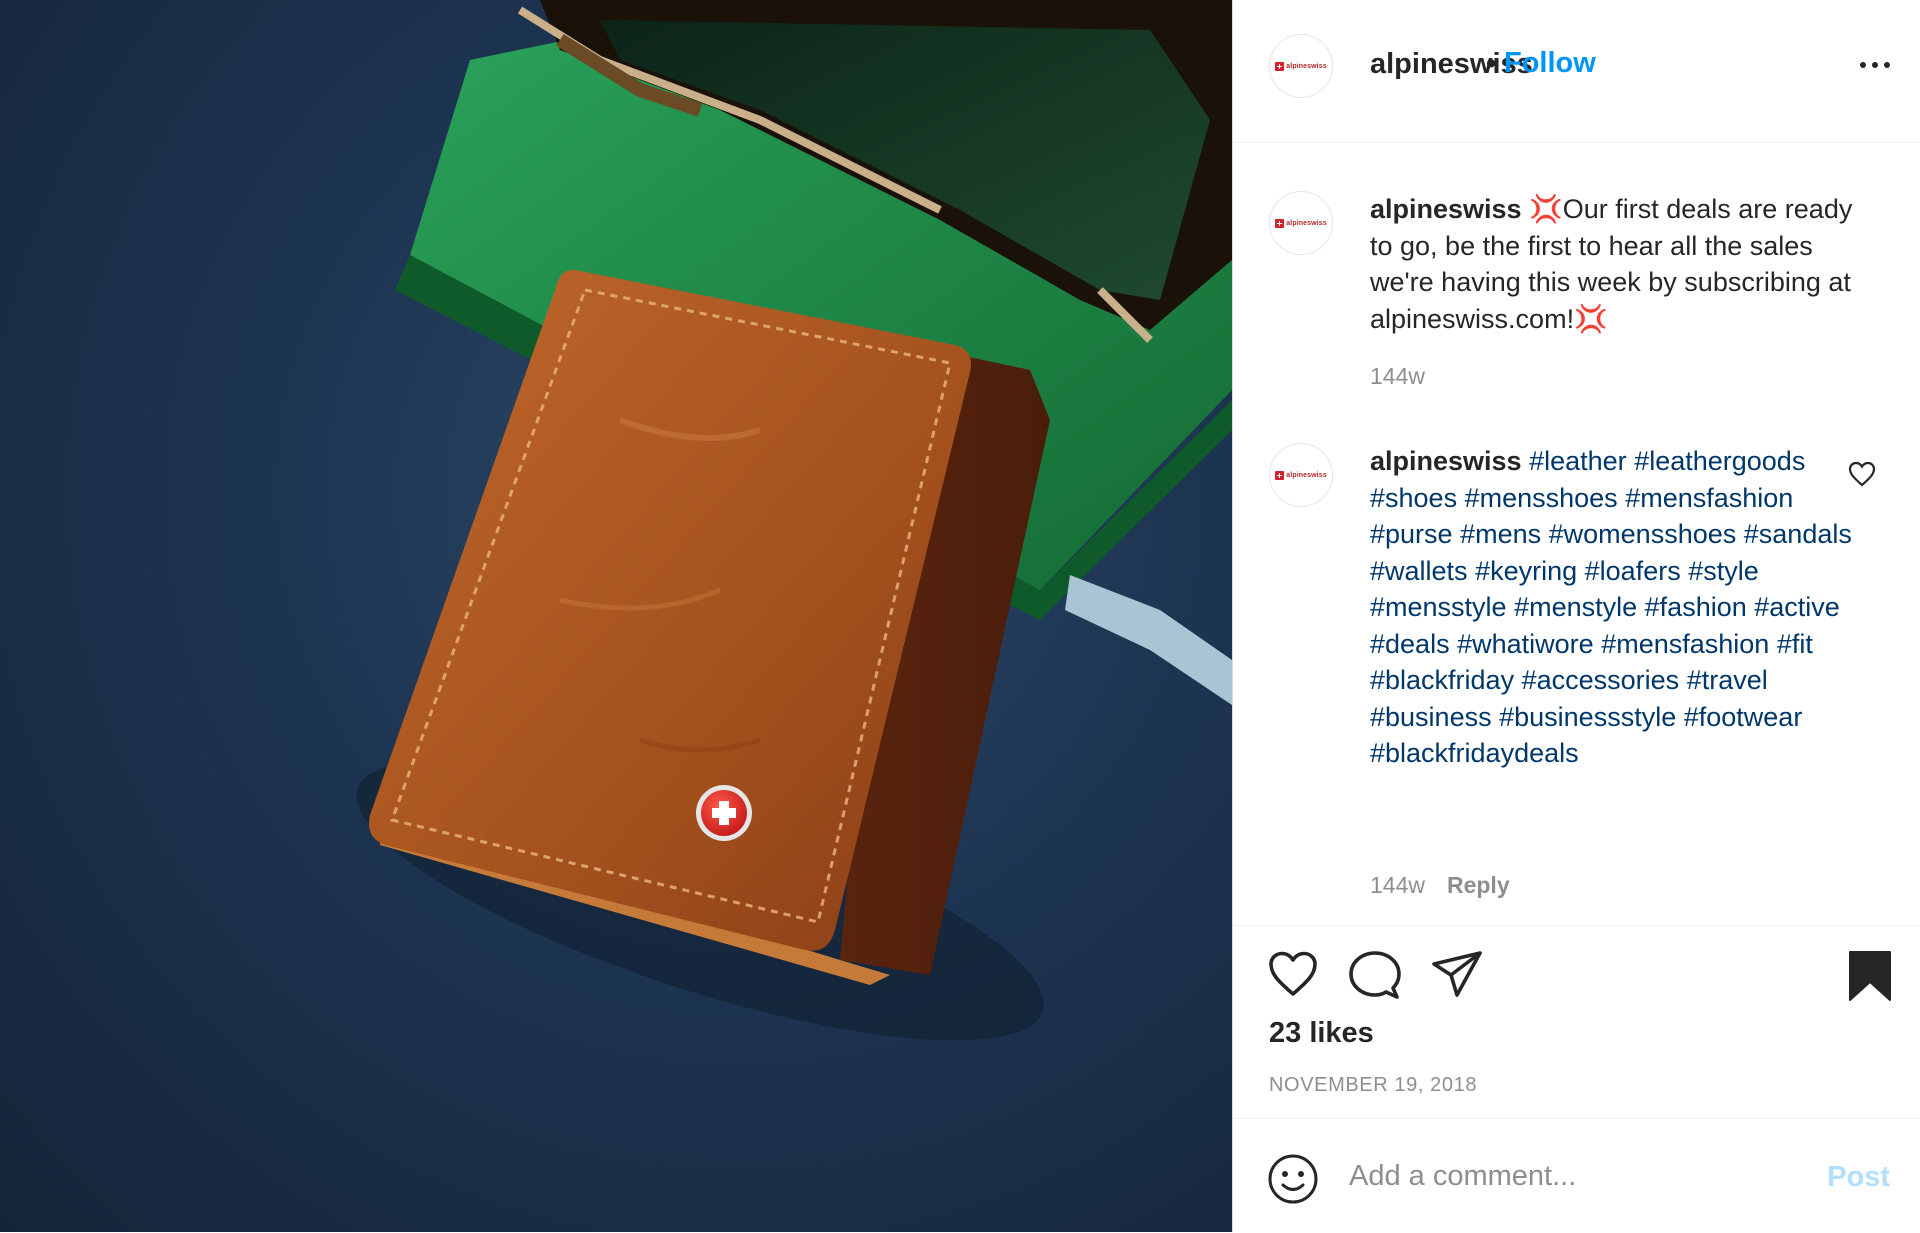 This screenshot has height=1233, width=1920. What do you see at coordinates (1743, 717) in the screenshot?
I see `hashtag-link: #footwear` at bounding box center [1743, 717].